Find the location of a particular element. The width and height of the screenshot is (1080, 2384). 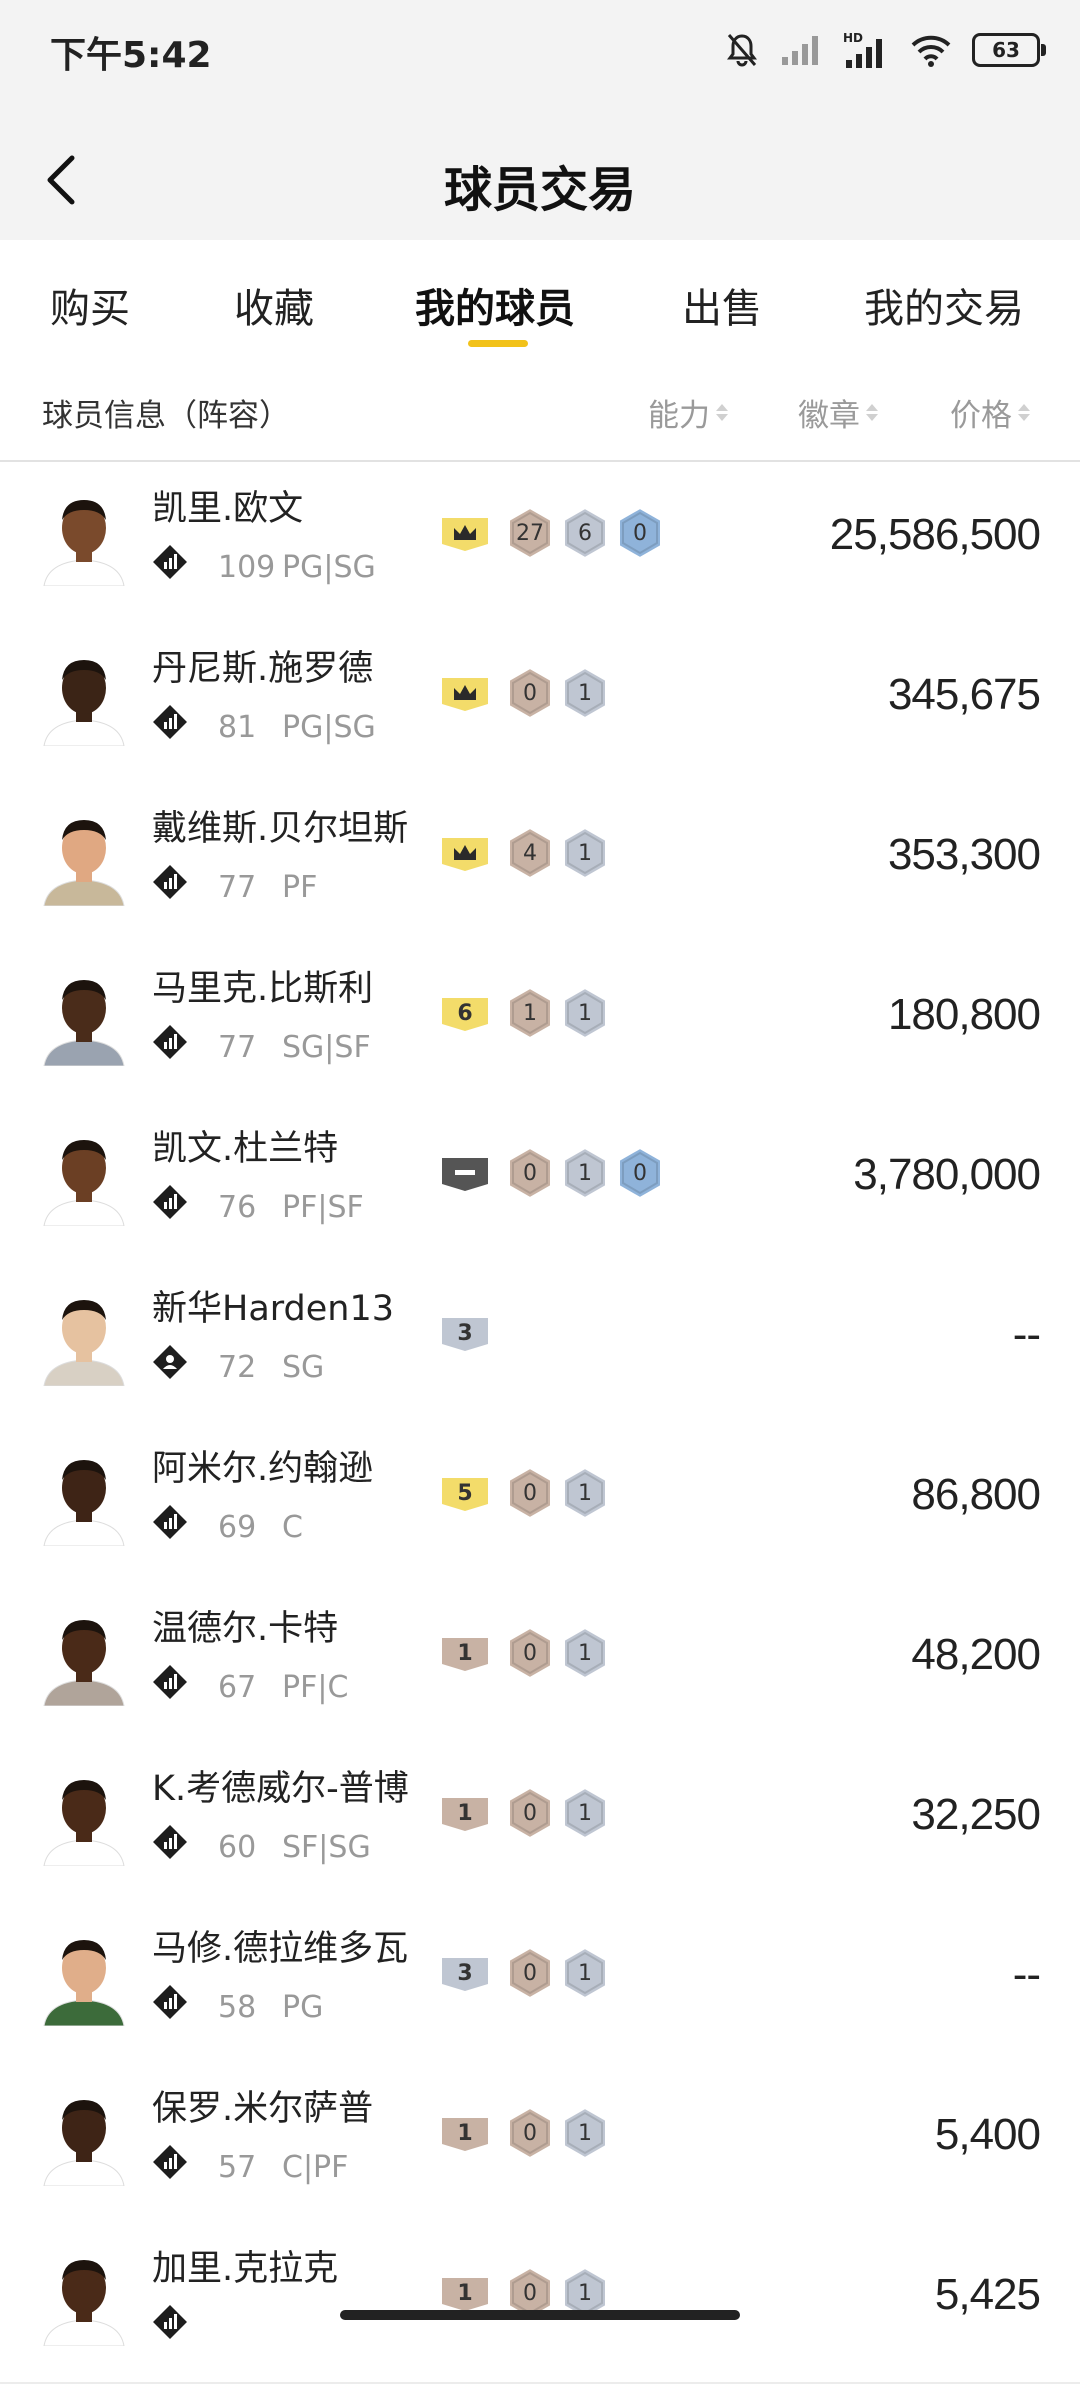

player-name: 戴维斯.贝尔坦斯 is located at coordinates (280, 829).